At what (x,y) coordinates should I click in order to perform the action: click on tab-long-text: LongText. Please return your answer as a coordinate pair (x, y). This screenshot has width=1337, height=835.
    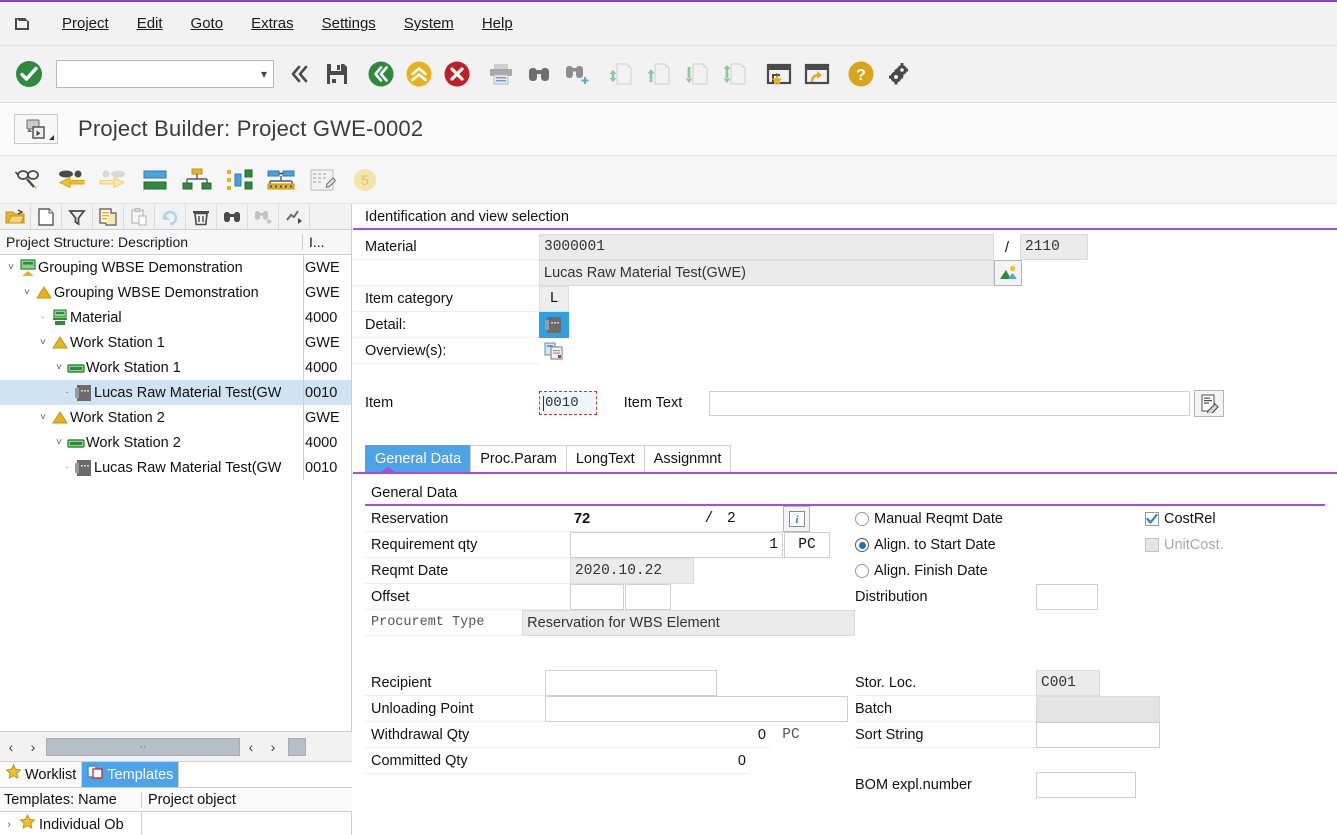
    Looking at the image, I should click on (605, 458).